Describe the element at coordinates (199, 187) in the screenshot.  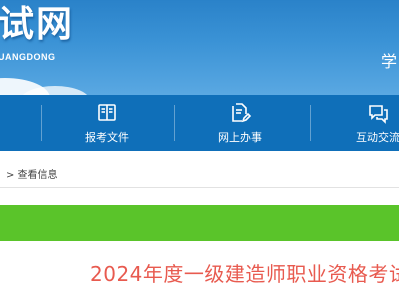
I see `breadcrumb-divider` at that location.